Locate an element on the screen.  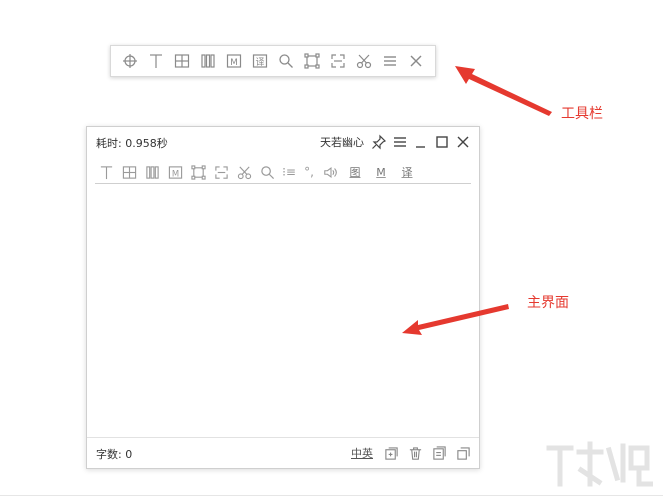
watermark-logo is located at coordinates (599, 464).